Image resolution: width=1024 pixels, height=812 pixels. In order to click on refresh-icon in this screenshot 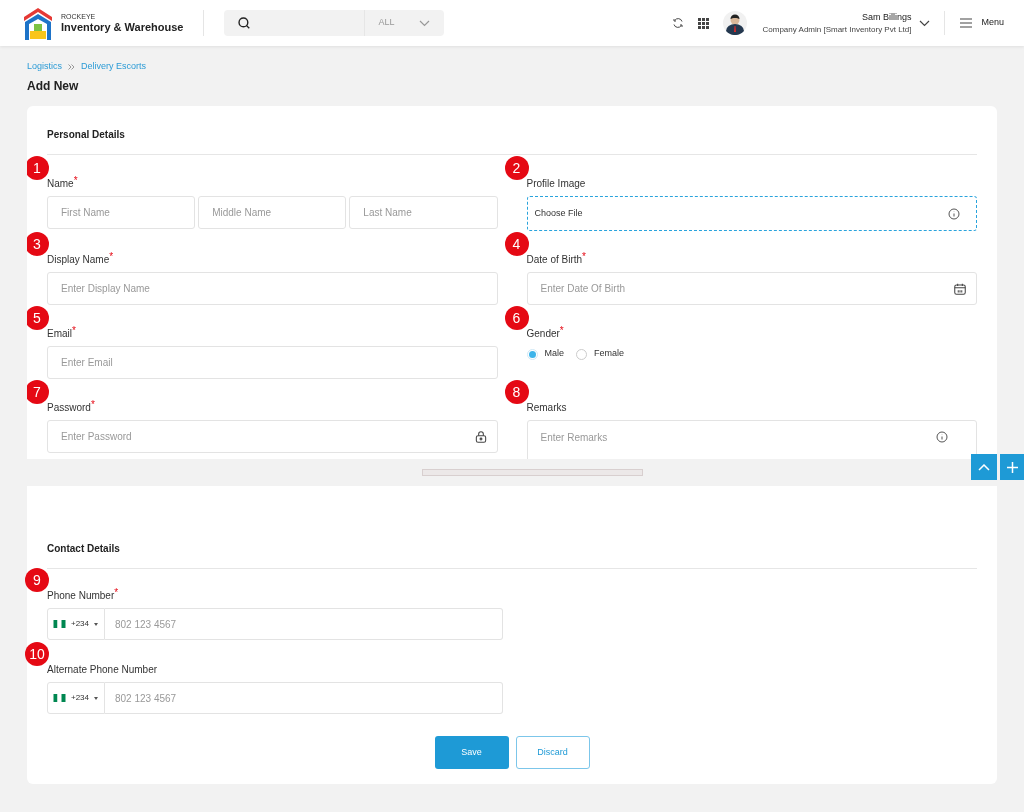, I will do `click(677, 23)`.